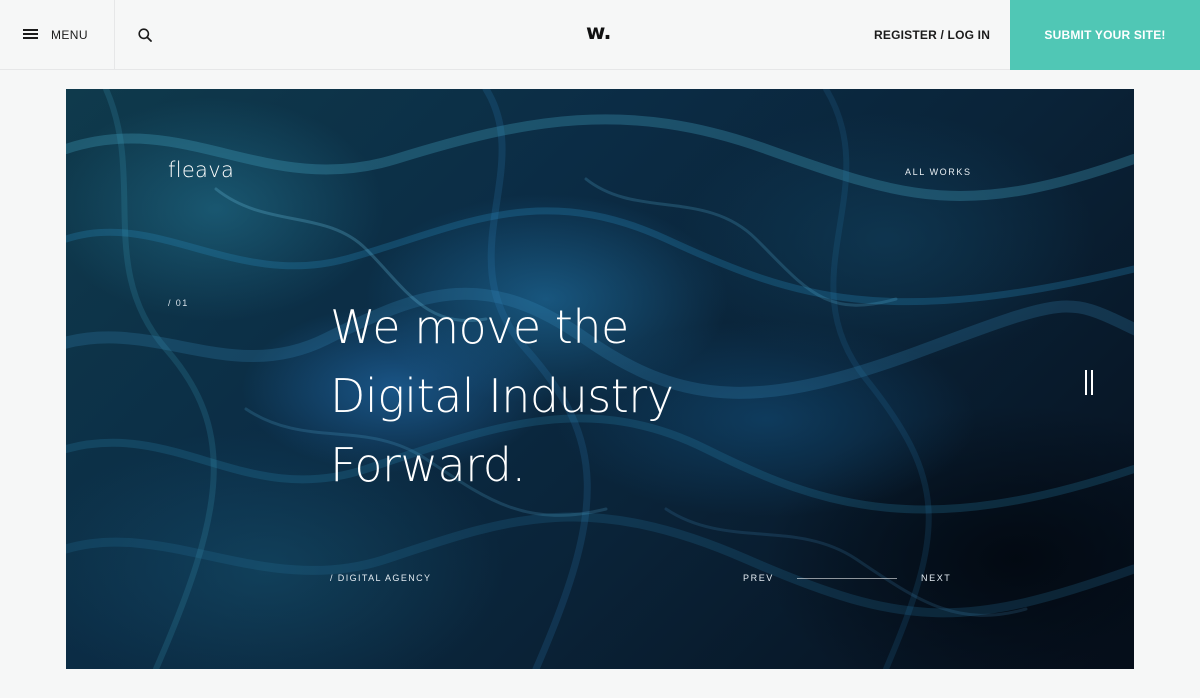 This screenshot has height=698, width=1200. I want to click on prev-slide-button: PREV, so click(758, 578).